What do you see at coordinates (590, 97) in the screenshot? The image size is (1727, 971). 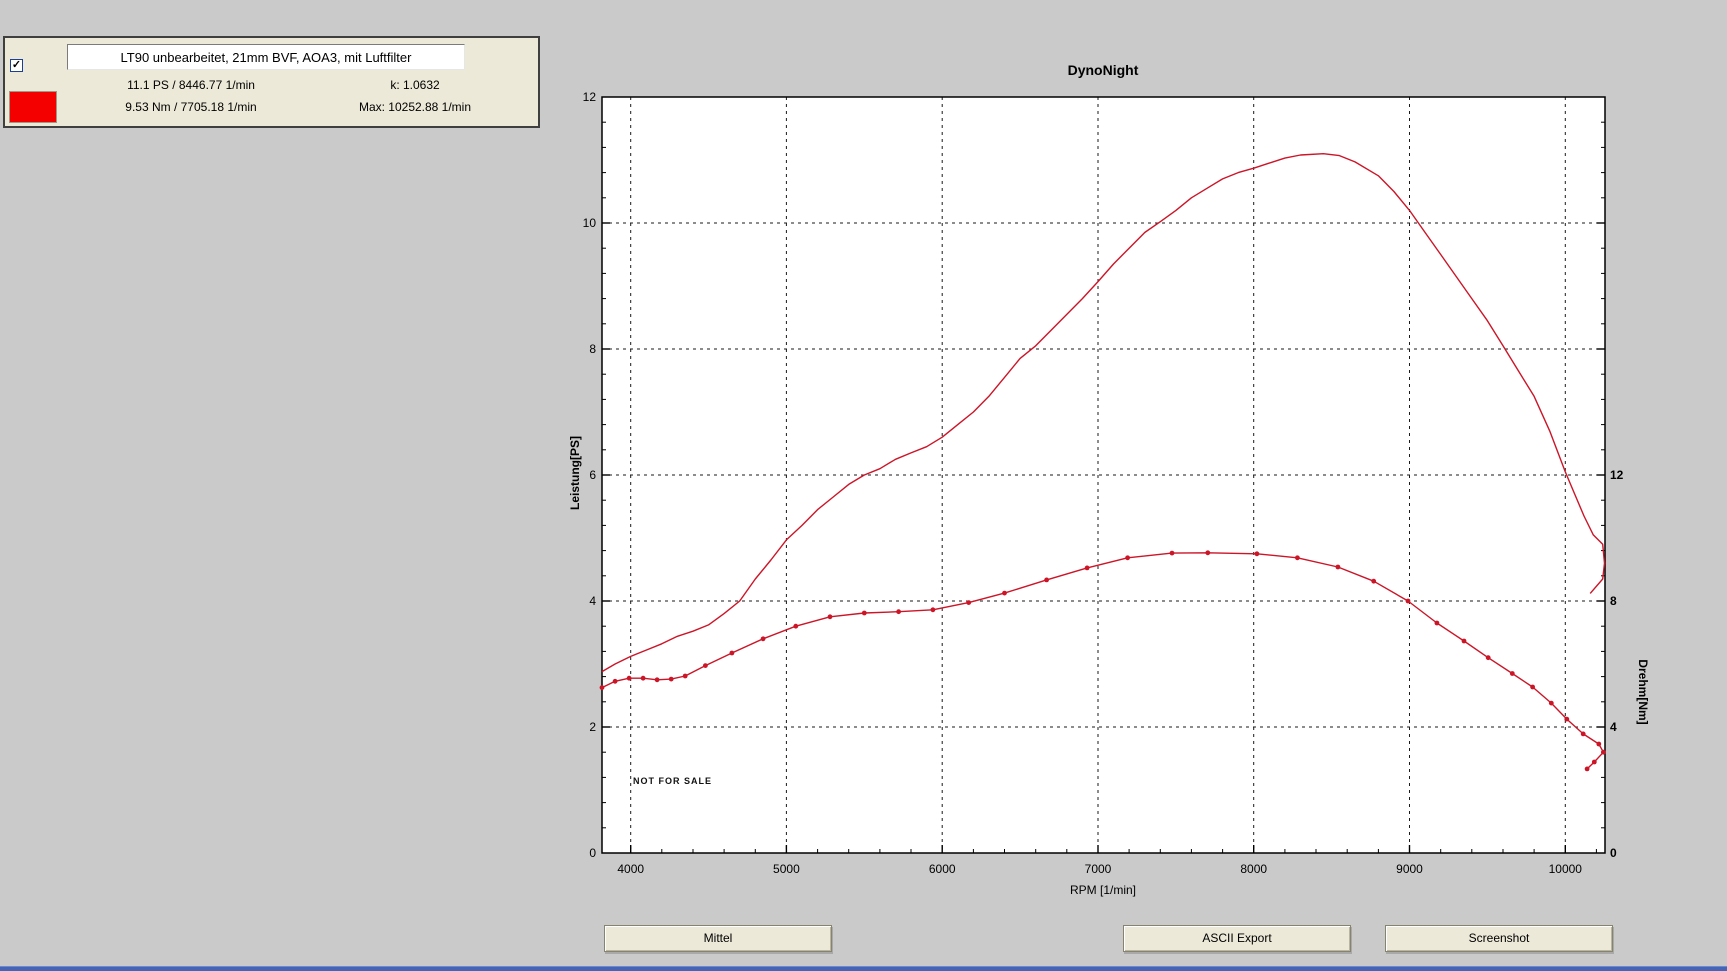 I see `y-left-tick-label: 12` at bounding box center [590, 97].